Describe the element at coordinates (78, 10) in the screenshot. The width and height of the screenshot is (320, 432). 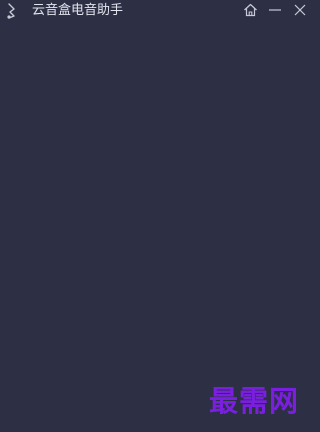
I see `app-title: 云音盒电音助手` at that location.